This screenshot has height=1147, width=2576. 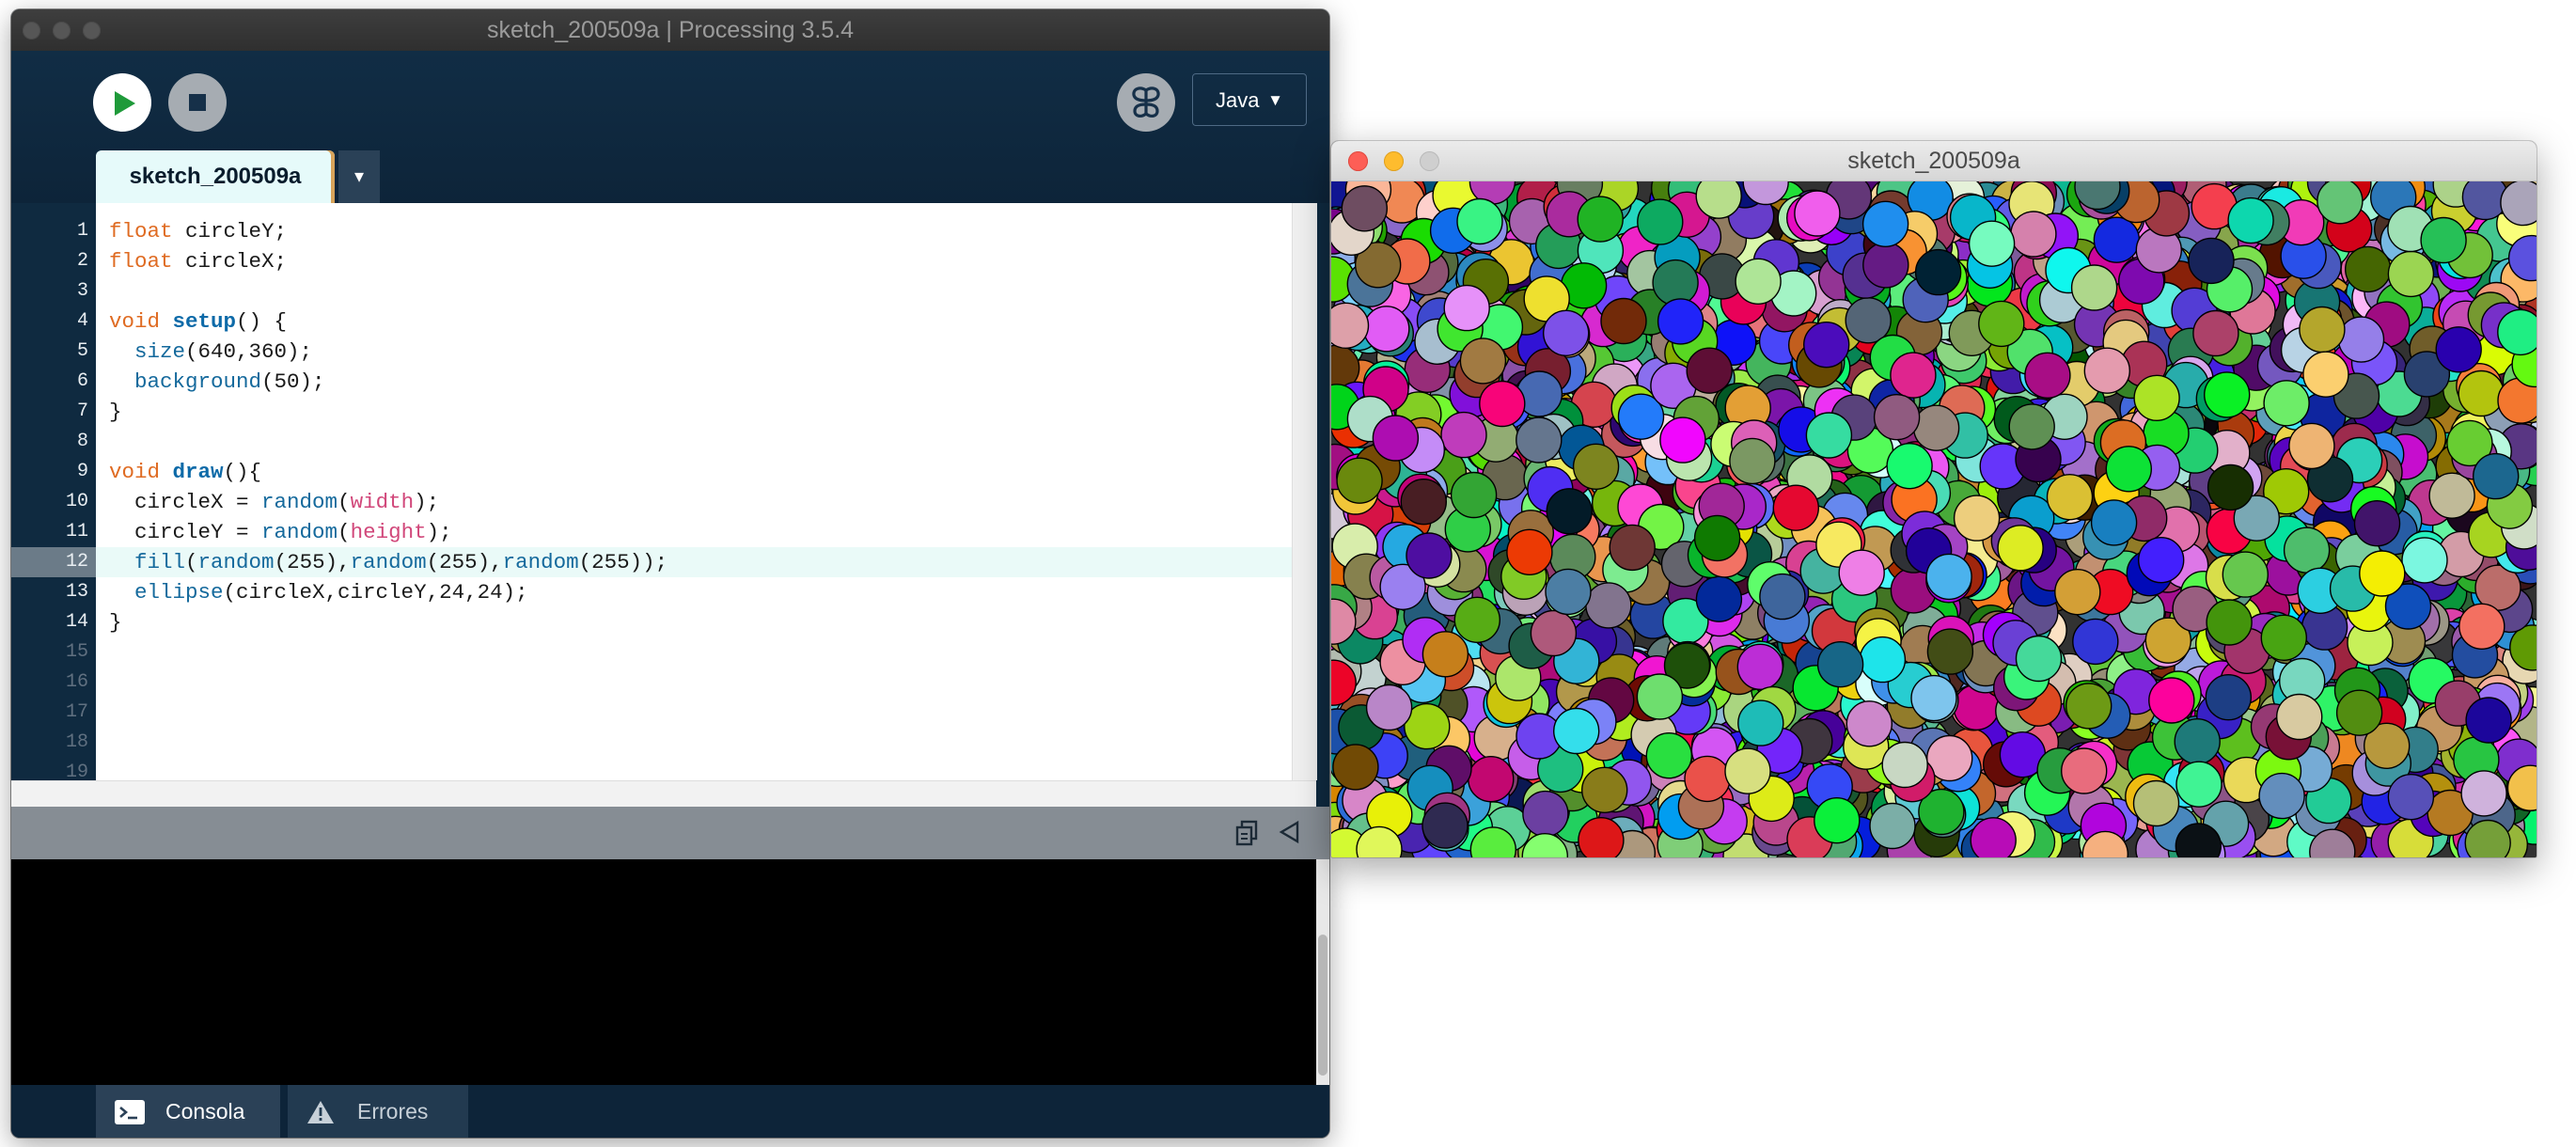 What do you see at coordinates (321, 1112) in the screenshot?
I see `warning-icon` at bounding box center [321, 1112].